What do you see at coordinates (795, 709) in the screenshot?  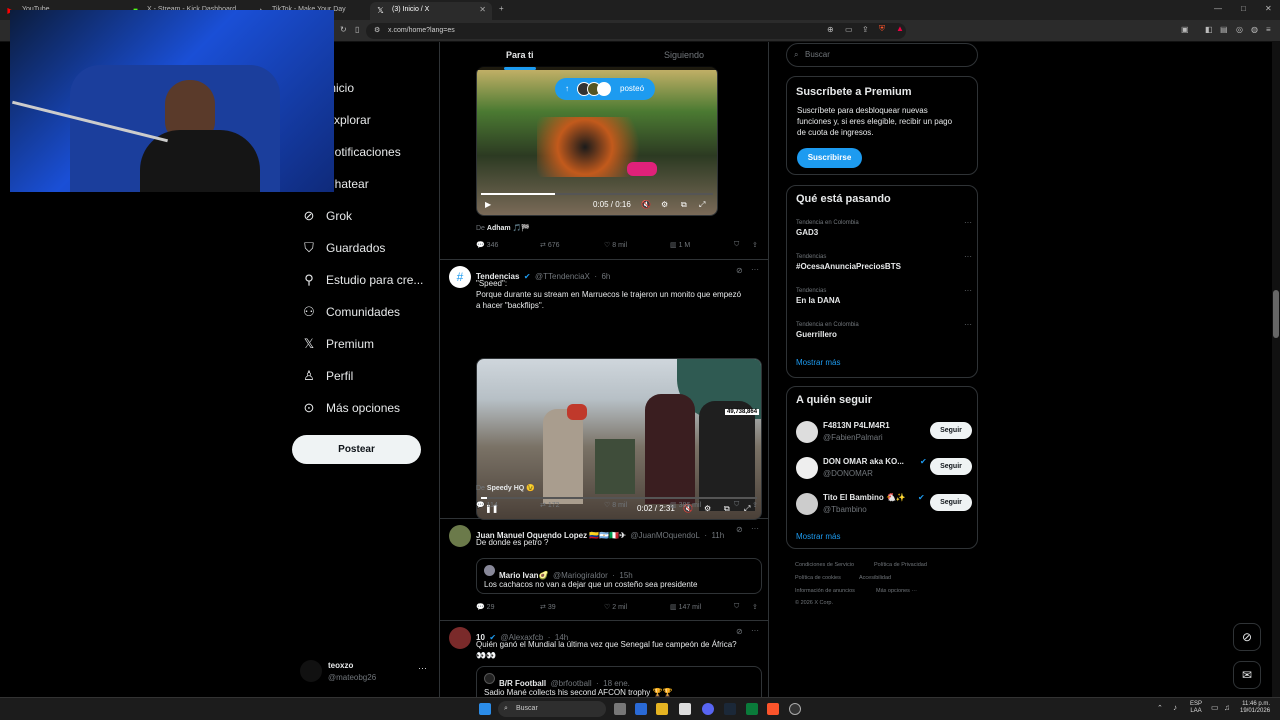 I see `obs-icon` at bounding box center [795, 709].